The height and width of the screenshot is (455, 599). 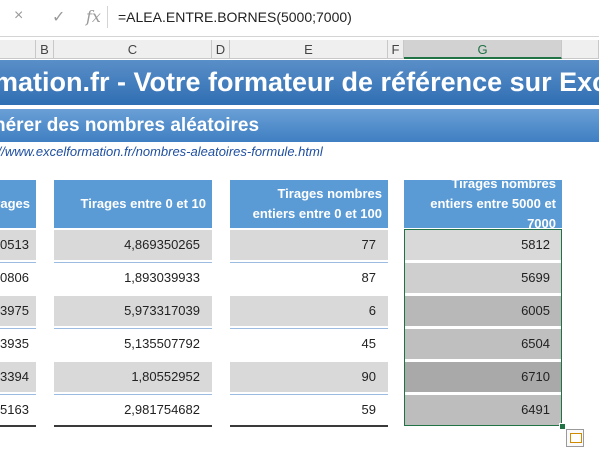 What do you see at coordinates (221, 49) in the screenshot?
I see `column-header-d: D` at bounding box center [221, 49].